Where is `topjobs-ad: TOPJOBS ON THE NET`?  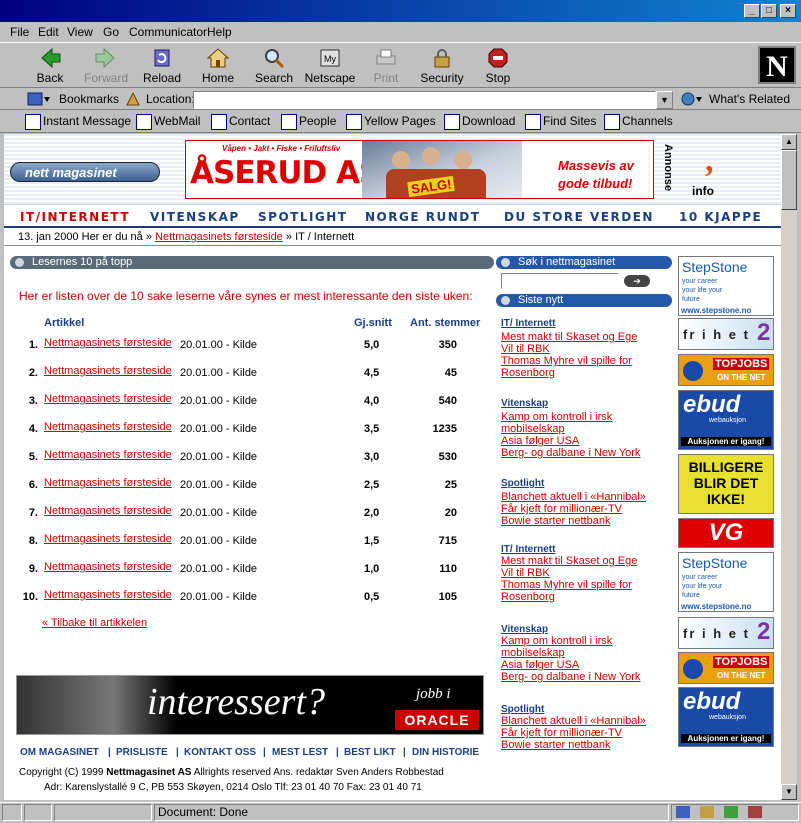
topjobs-ad: TOPJOBS ON THE NET is located at coordinates (726, 370).